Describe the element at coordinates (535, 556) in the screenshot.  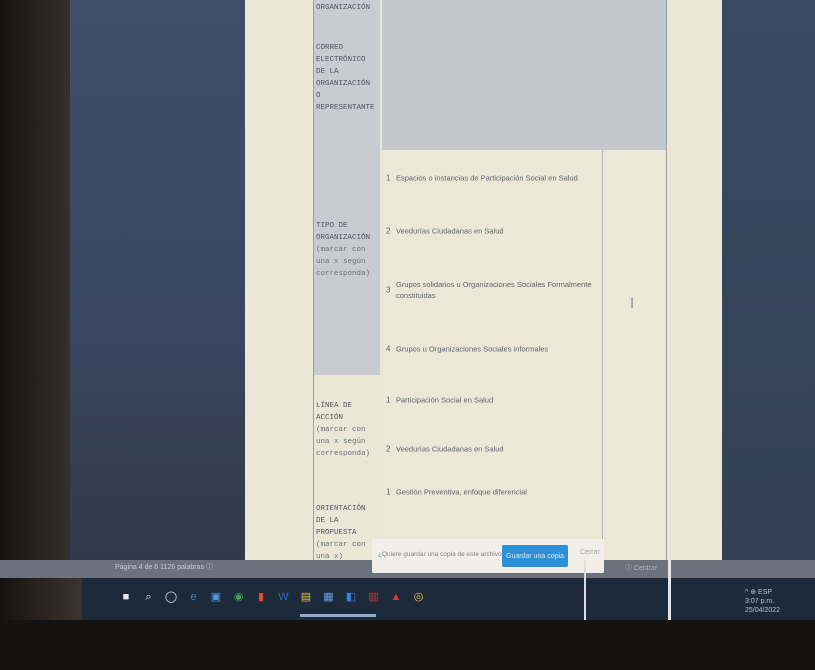
I see `save-copy-button: Guardar una copia` at that location.